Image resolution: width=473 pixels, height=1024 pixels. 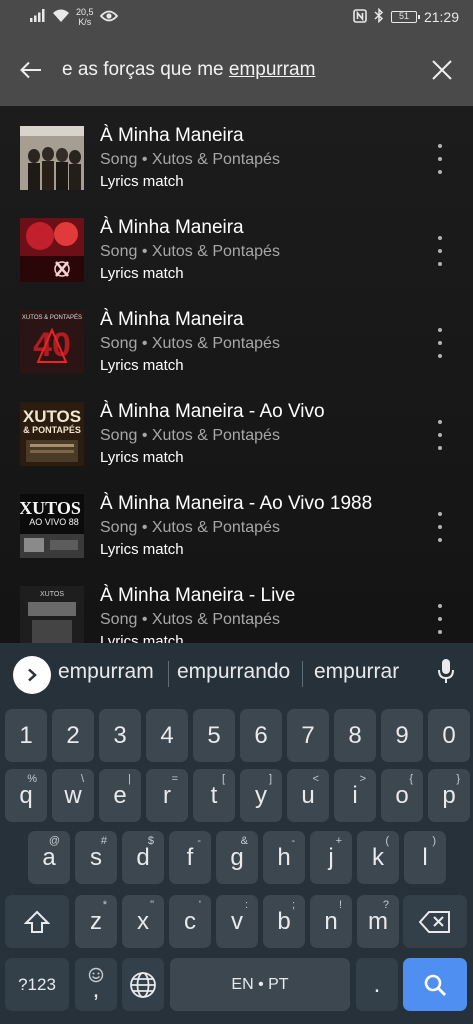 What do you see at coordinates (435, 921) in the screenshot?
I see `backspace-key` at bounding box center [435, 921].